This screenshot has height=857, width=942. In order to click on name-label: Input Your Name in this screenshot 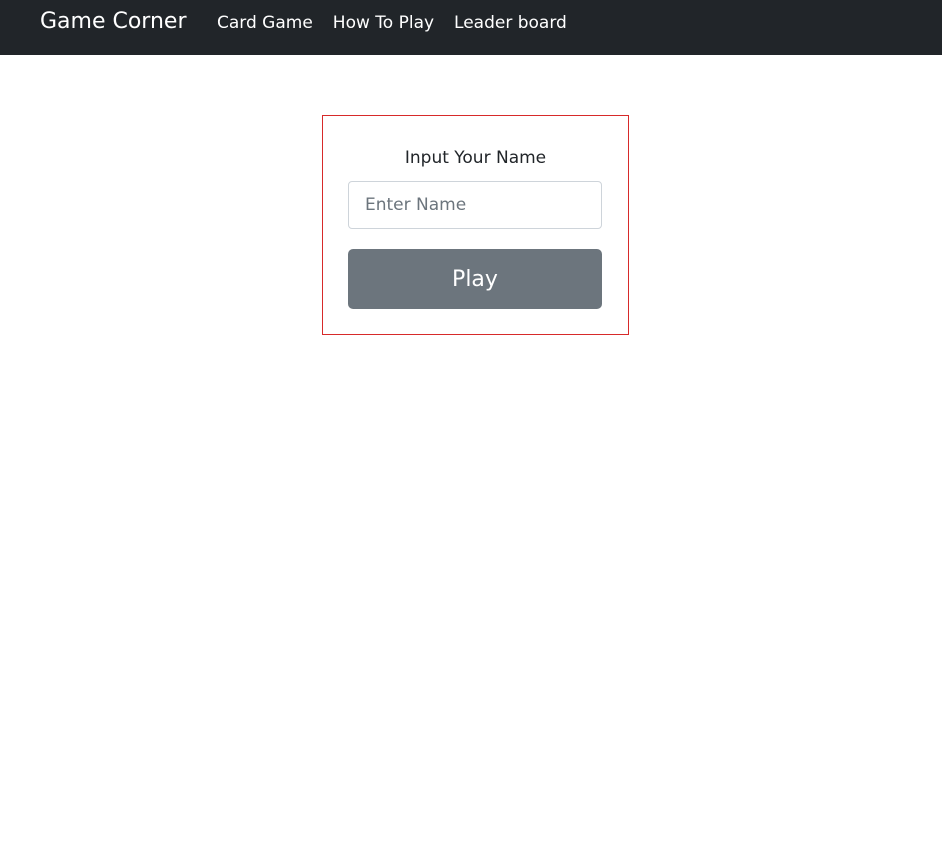, I will do `click(475, 158)`.